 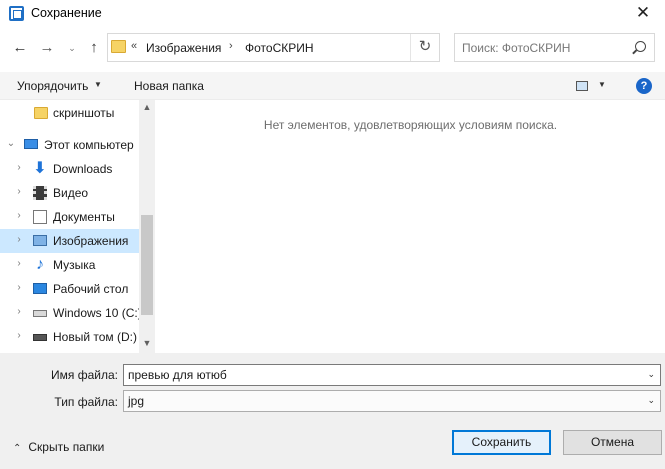 I want to click on pictures-icon, so click(x=40, y=240).